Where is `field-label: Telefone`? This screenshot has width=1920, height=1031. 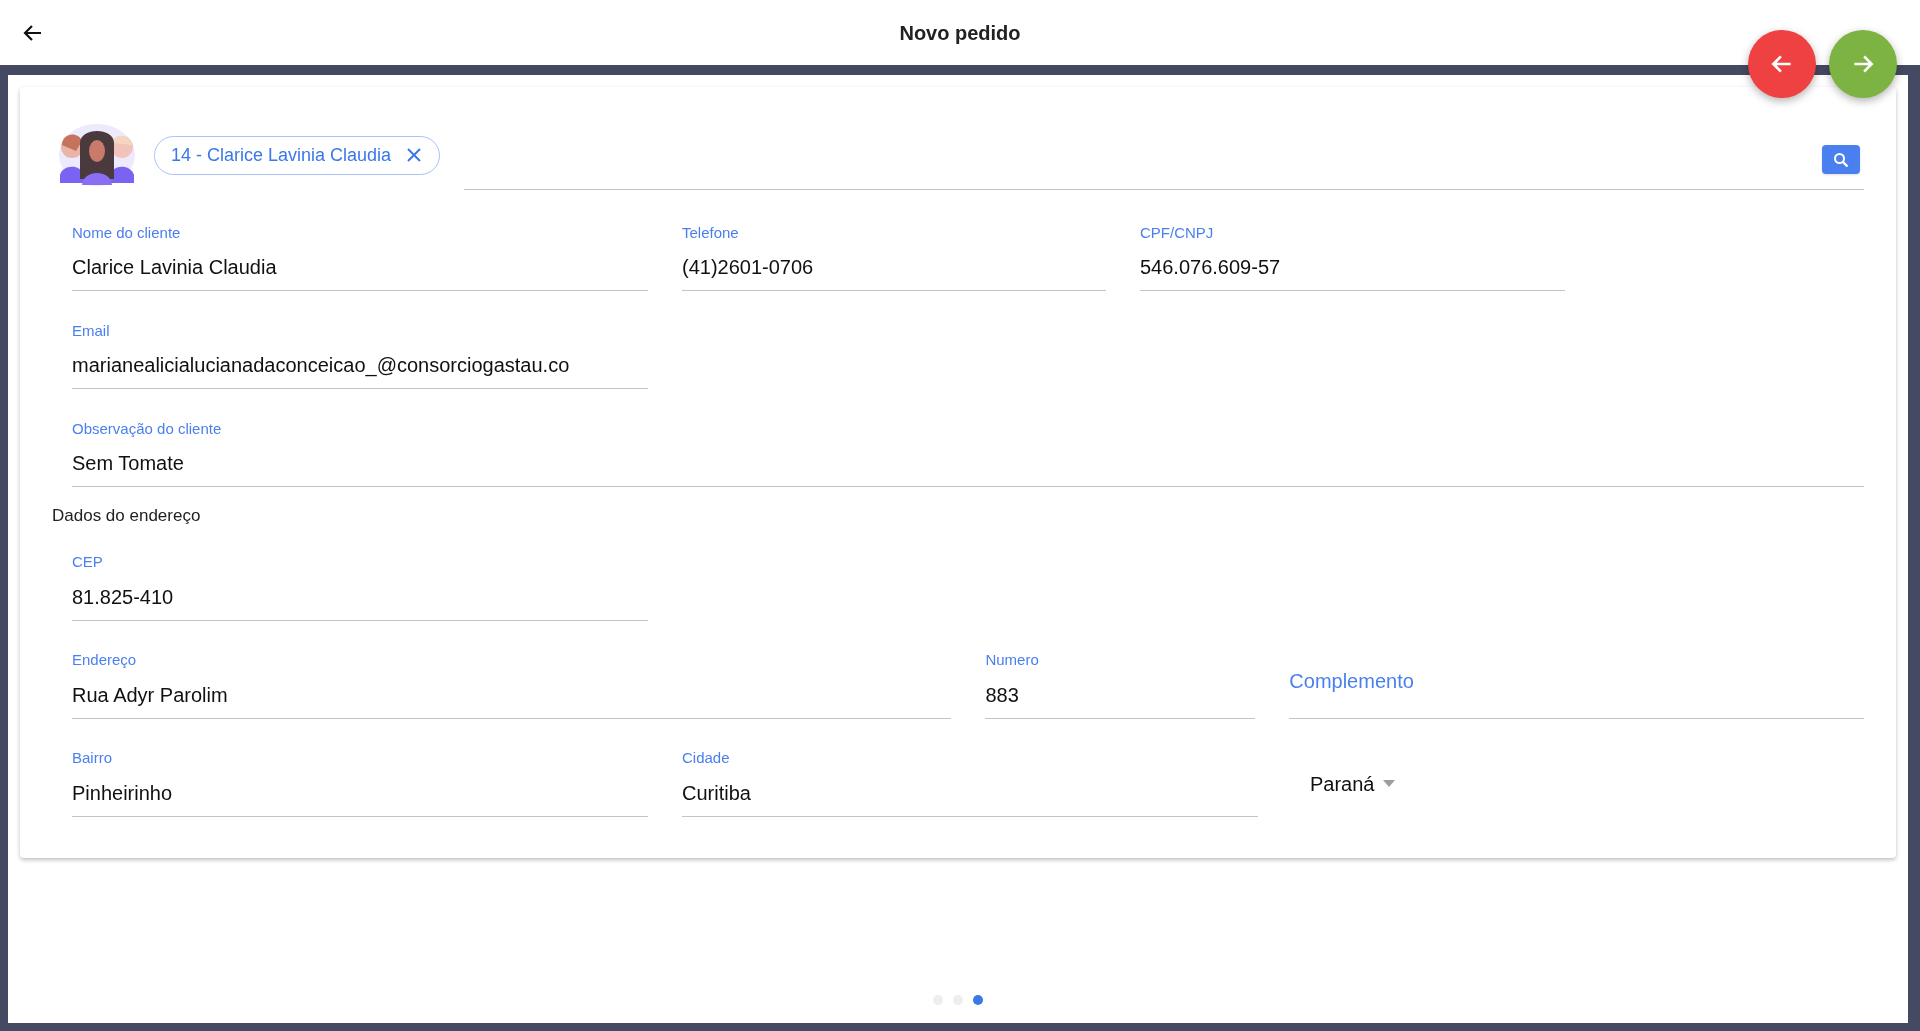
field-label: Telefone is located at coordinates (711, 232).